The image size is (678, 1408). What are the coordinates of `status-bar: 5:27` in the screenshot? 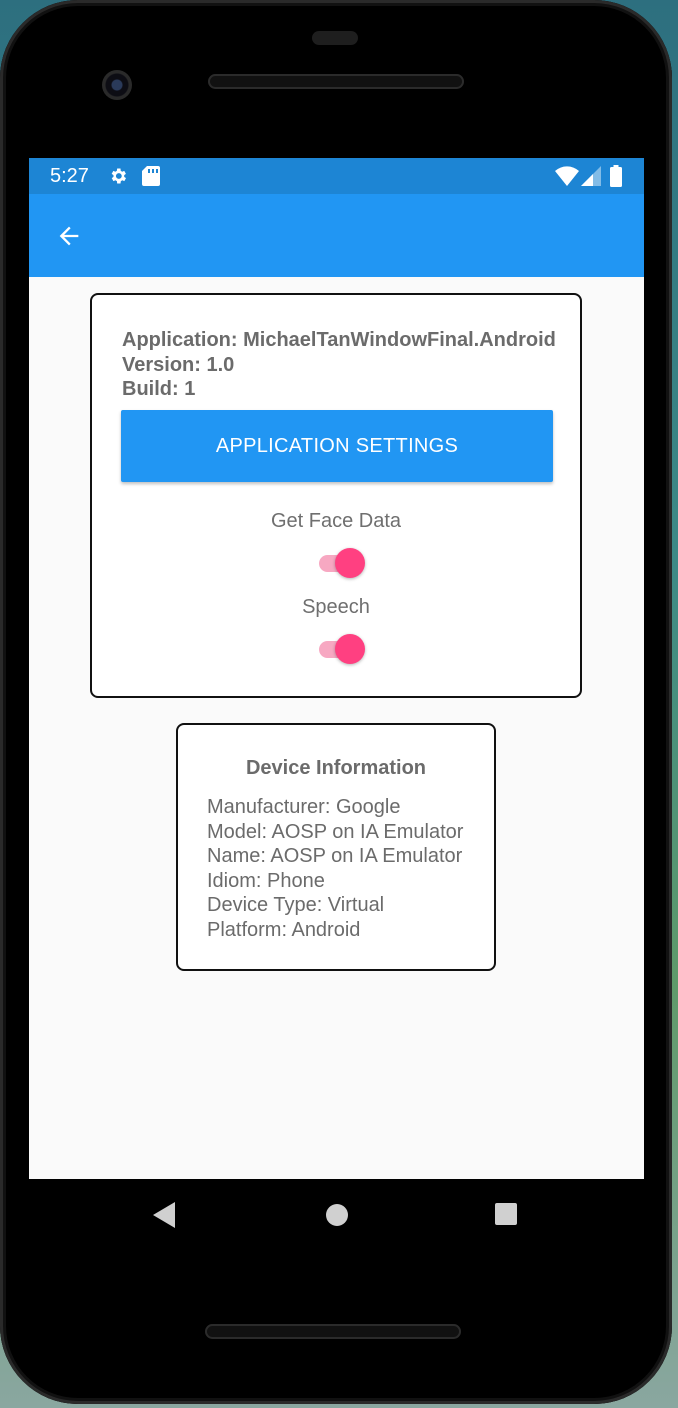 It's located at (336, 176).